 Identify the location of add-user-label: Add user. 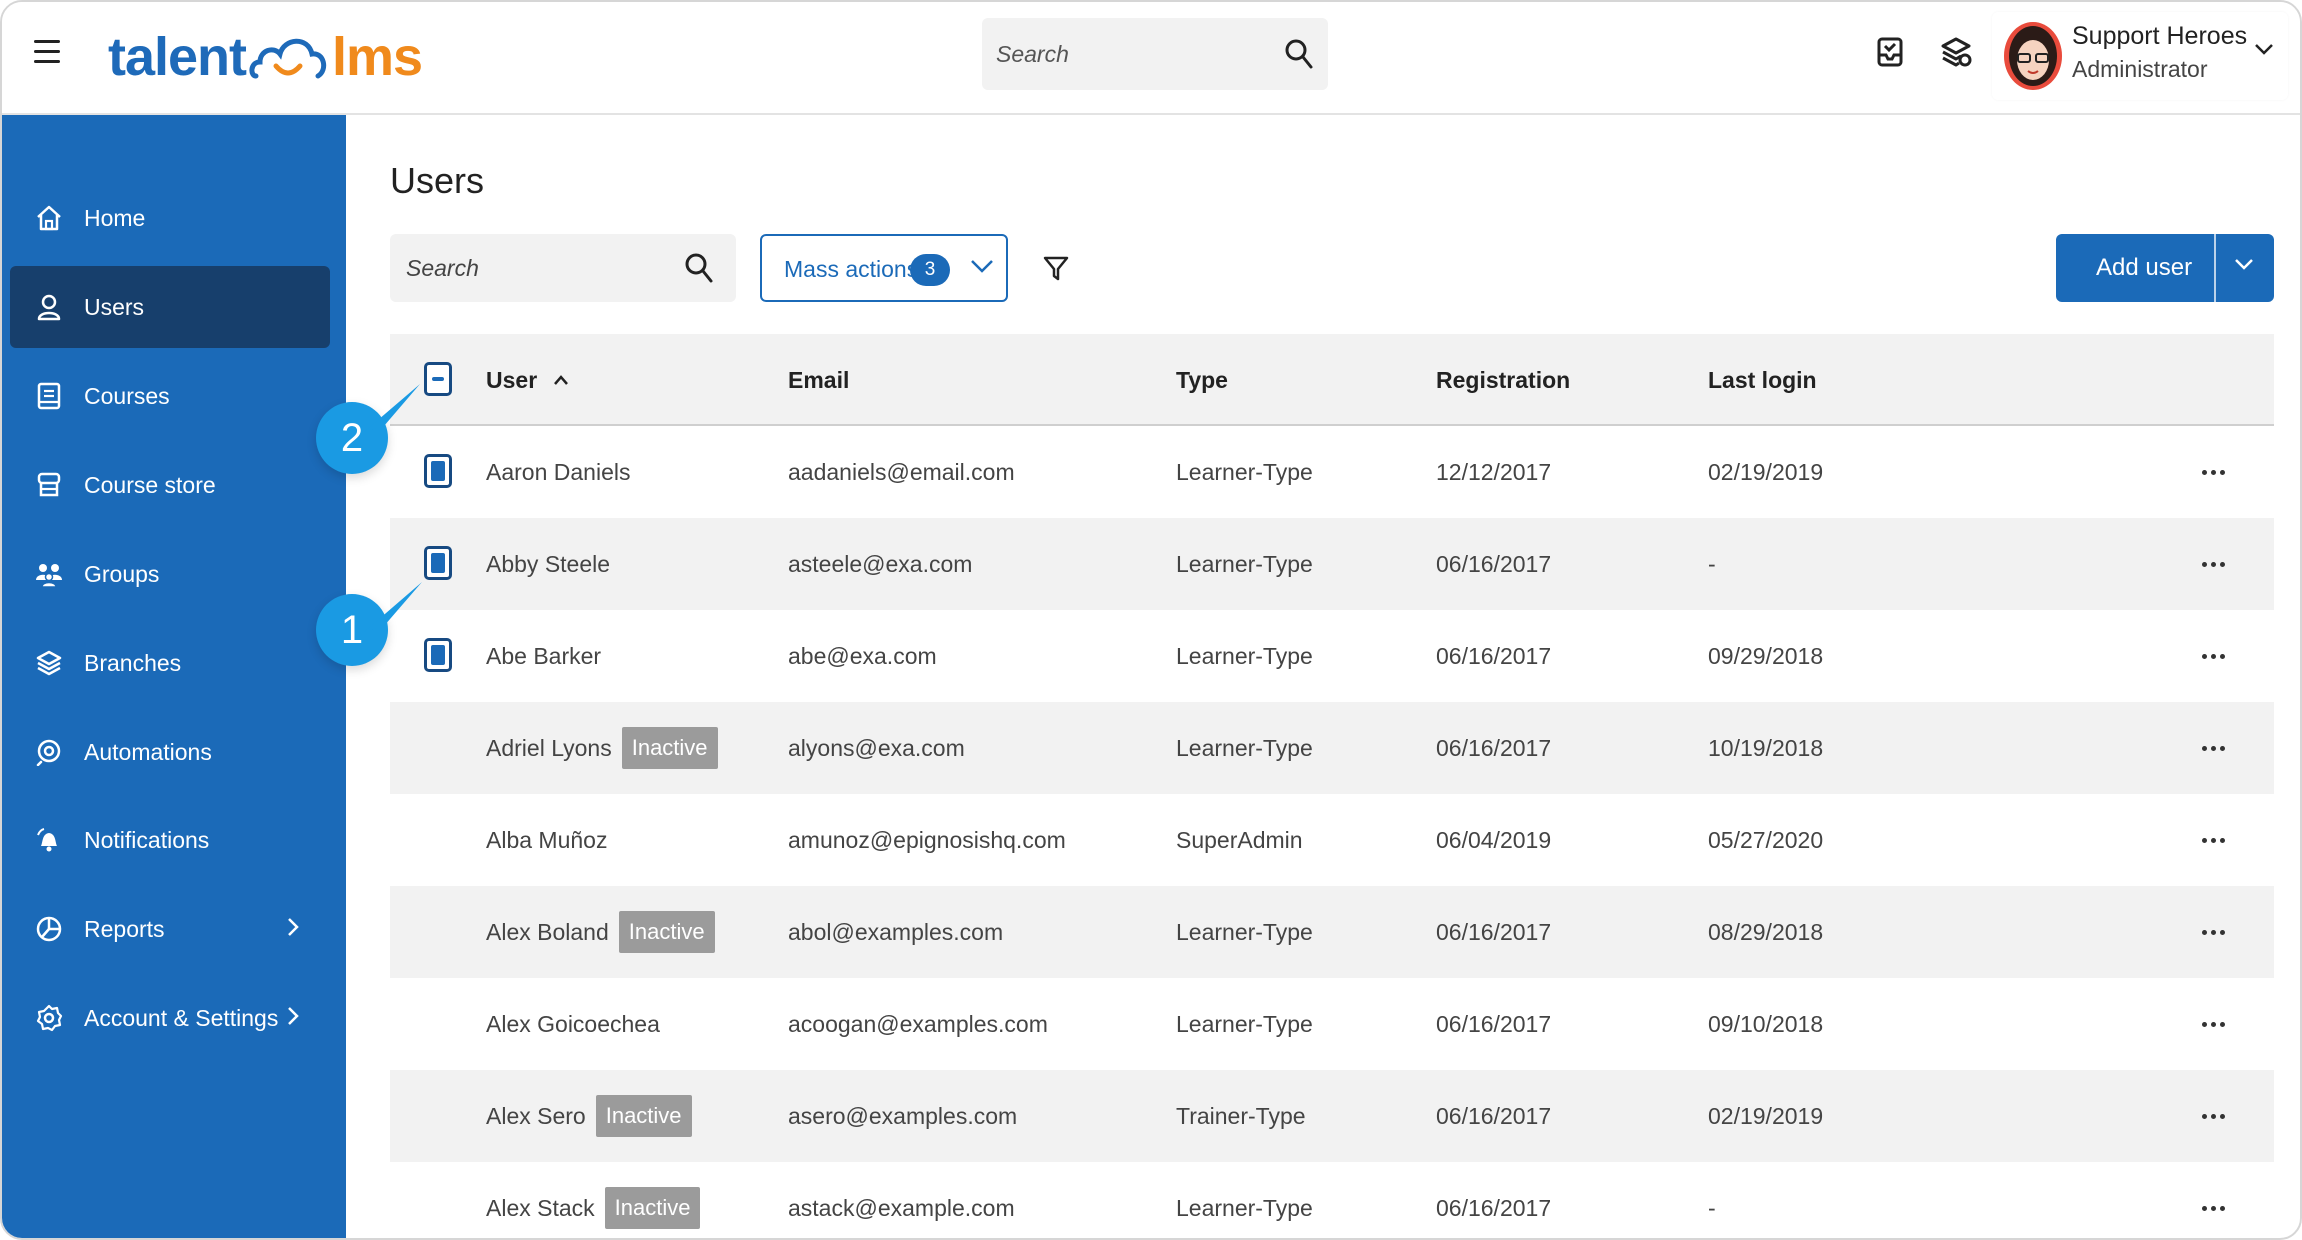
(2144, 267).